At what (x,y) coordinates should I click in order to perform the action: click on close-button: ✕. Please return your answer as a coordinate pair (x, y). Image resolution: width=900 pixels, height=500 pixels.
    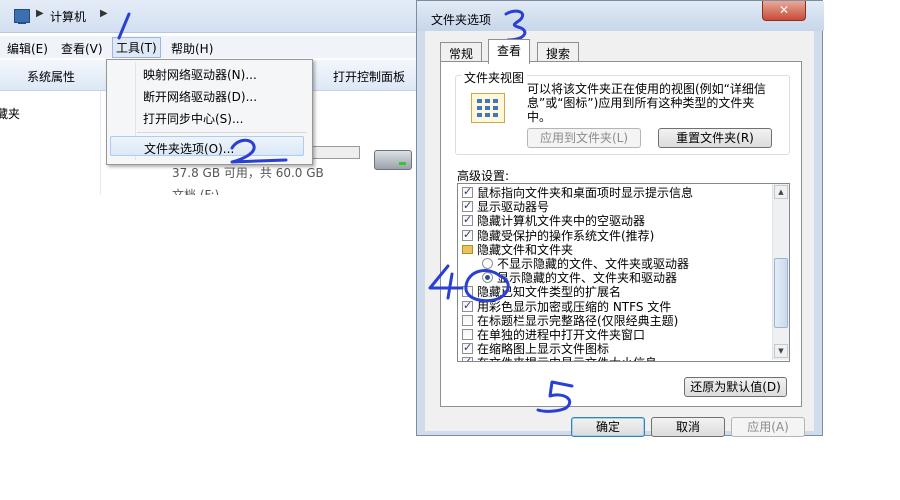
    Looking at the image, I should click on (784, 11).